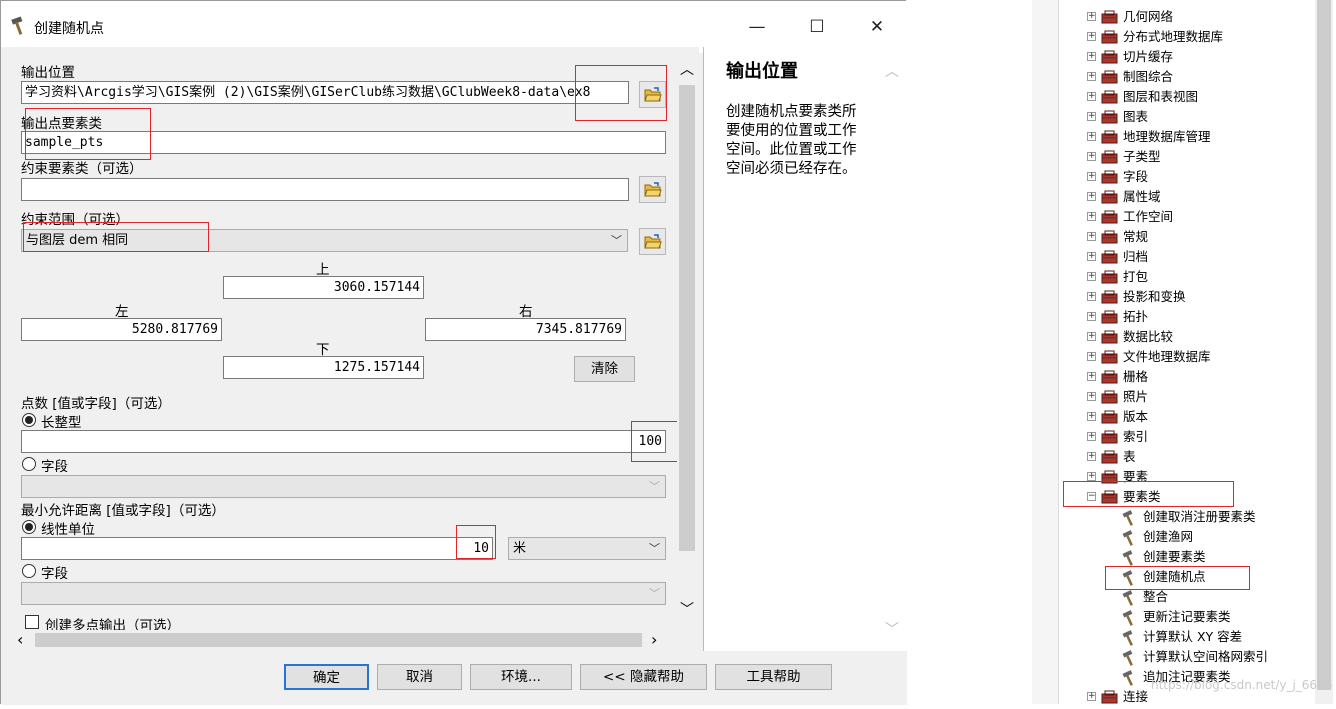  Describe the element at coordinates (326, 677) in the screenshot. I see `ok-button: 确定` at that location.